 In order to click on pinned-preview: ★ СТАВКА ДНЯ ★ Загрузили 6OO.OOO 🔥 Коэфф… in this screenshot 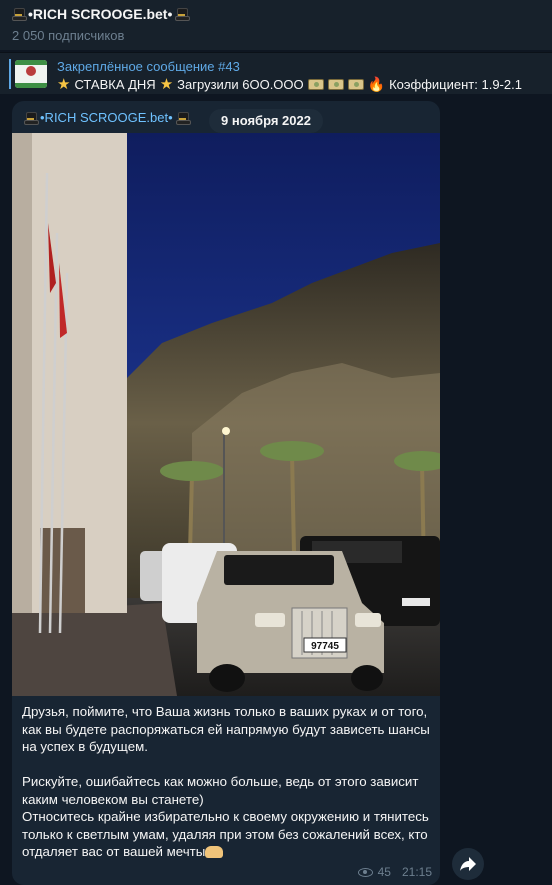, I will do `click(289, 84)`.